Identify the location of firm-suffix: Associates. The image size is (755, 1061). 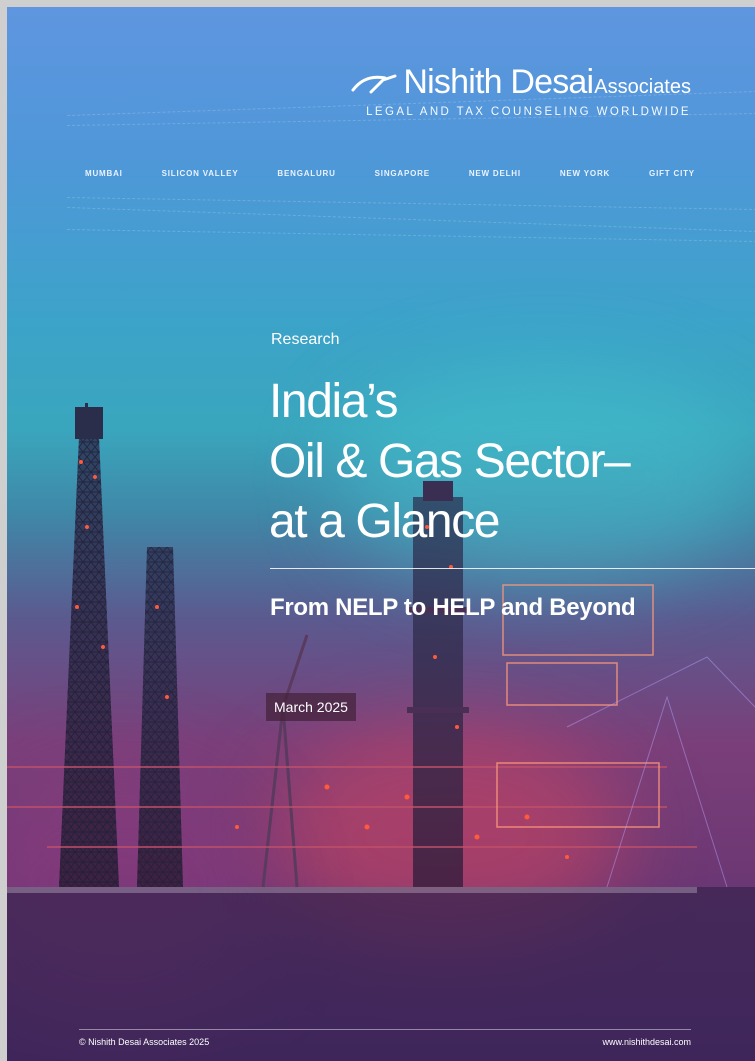
(642, 87).